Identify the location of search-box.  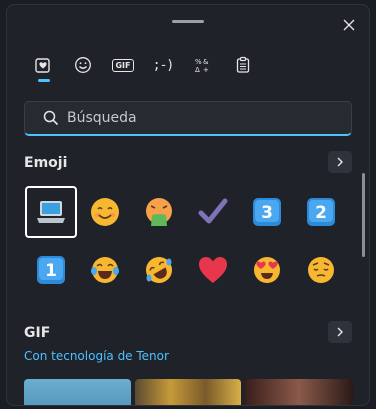
(188, 118).